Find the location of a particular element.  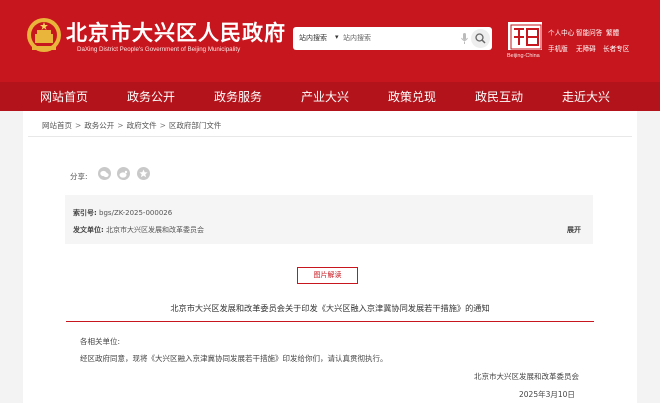

index-number-row: 索引号: bgs/ZK-2025-000026 is located at coordinates (122, 213).